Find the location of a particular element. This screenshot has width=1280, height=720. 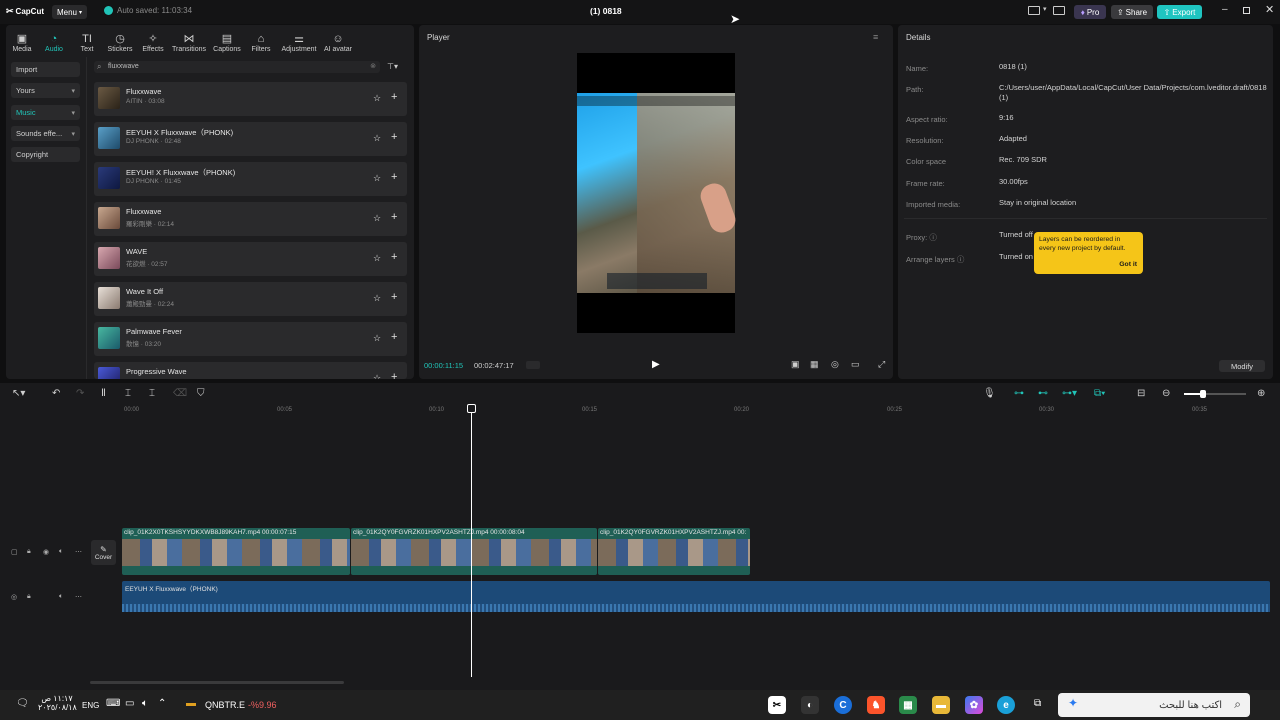

fullscreen-icon: ⤢ is located at coordinates (881, 364).